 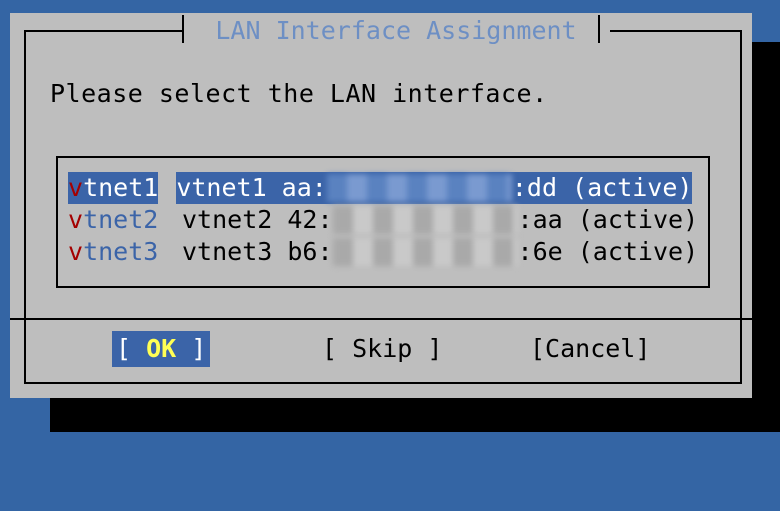 What do you see at coordinates (113, 251) in the screenshot?
I see `list-item-tag: vtnet3` at bounding box center [113, 251].